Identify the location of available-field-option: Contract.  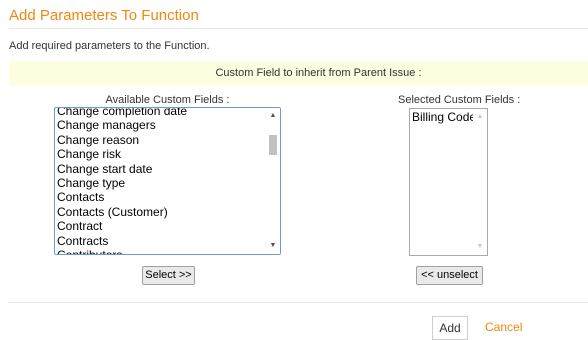
(160, 226).